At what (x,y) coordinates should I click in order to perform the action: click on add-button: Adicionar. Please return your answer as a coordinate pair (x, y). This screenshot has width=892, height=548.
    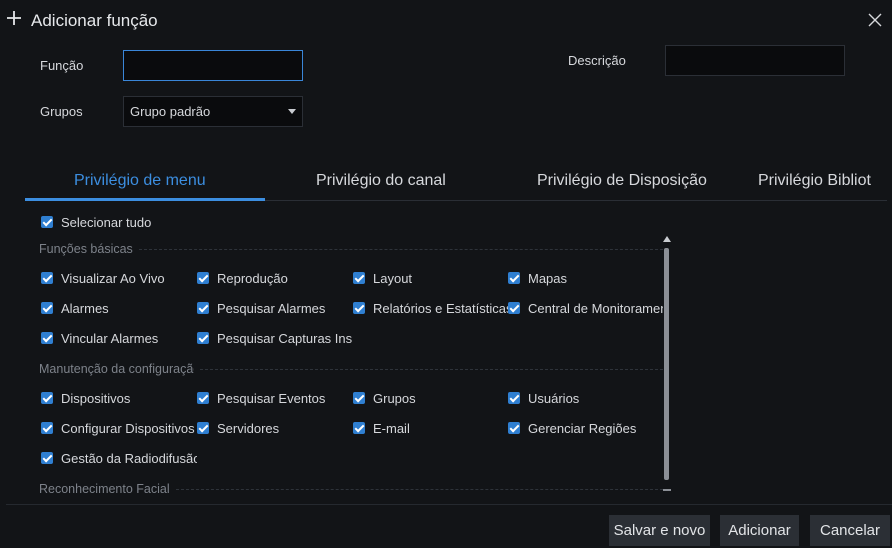
    Looking at the image, I should click on (759, 530).